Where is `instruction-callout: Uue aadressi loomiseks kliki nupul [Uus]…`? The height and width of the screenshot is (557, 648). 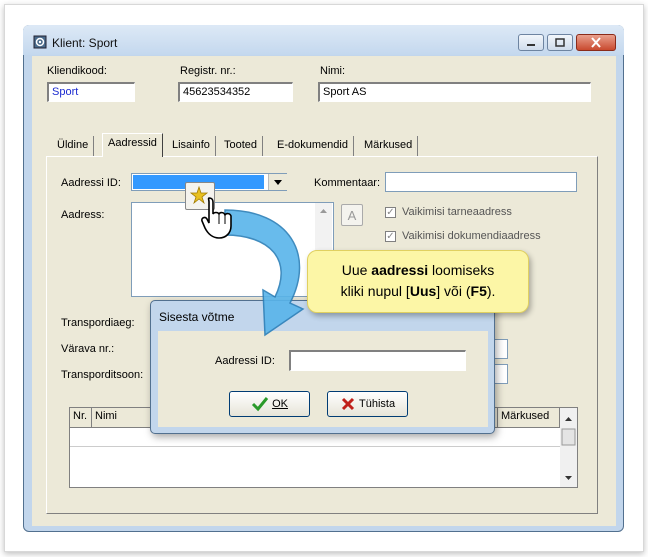
instruction-callout: Uue aadressi loomiseks kliki nupul [Uus]… is located at coordinates (418, 281).